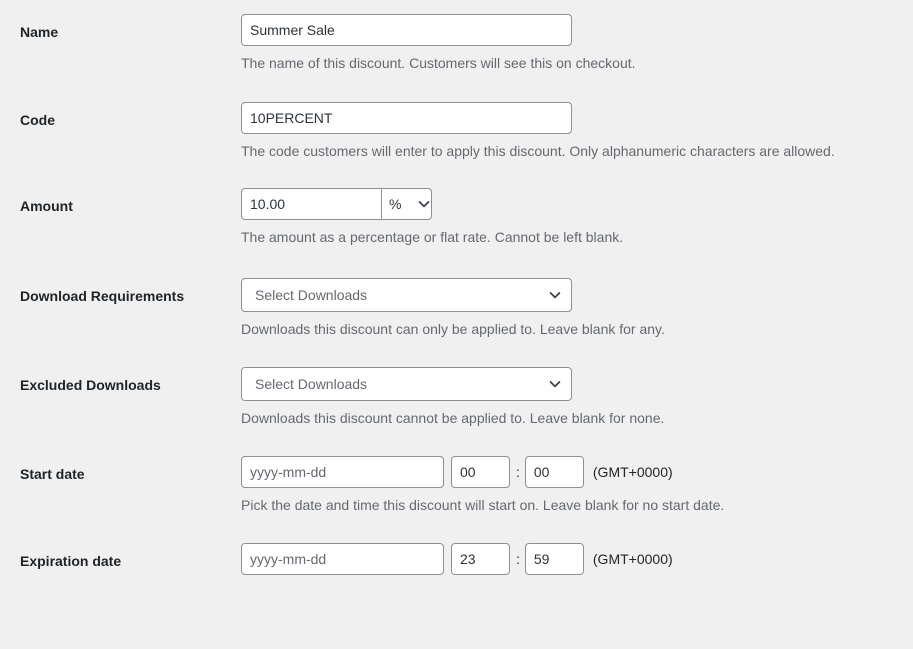 The width and height of the screenshot is (913, 649). What do you see at coordinates (39, 32) in the screenshot?
I see `label-name: Name` at bounding box center [39, 32].